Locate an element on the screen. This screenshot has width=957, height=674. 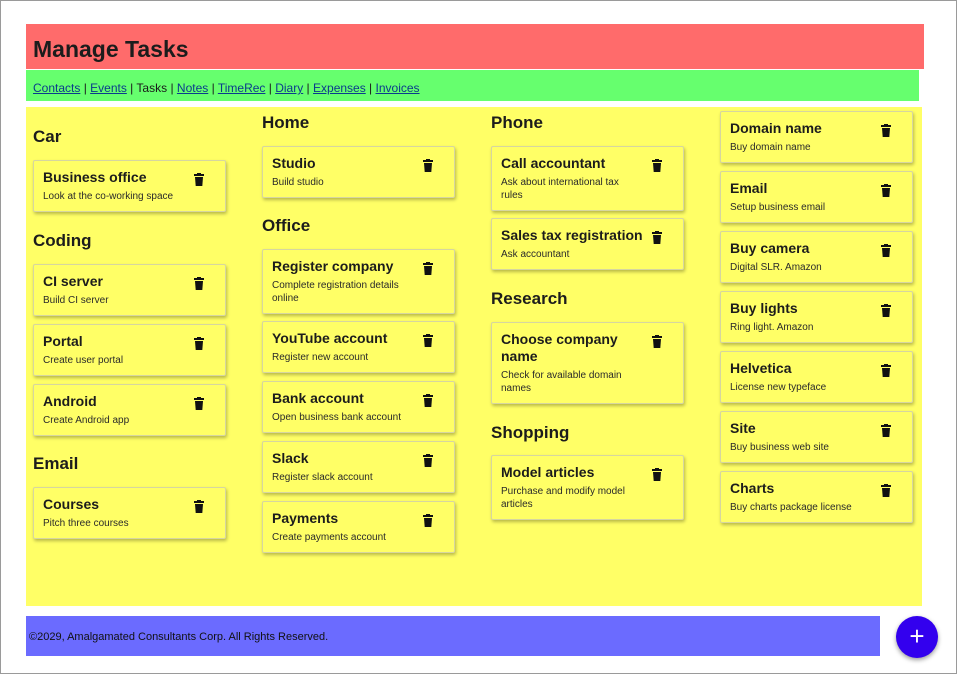
task-card: Site Buy business web site is located at coordinates (816, 437).